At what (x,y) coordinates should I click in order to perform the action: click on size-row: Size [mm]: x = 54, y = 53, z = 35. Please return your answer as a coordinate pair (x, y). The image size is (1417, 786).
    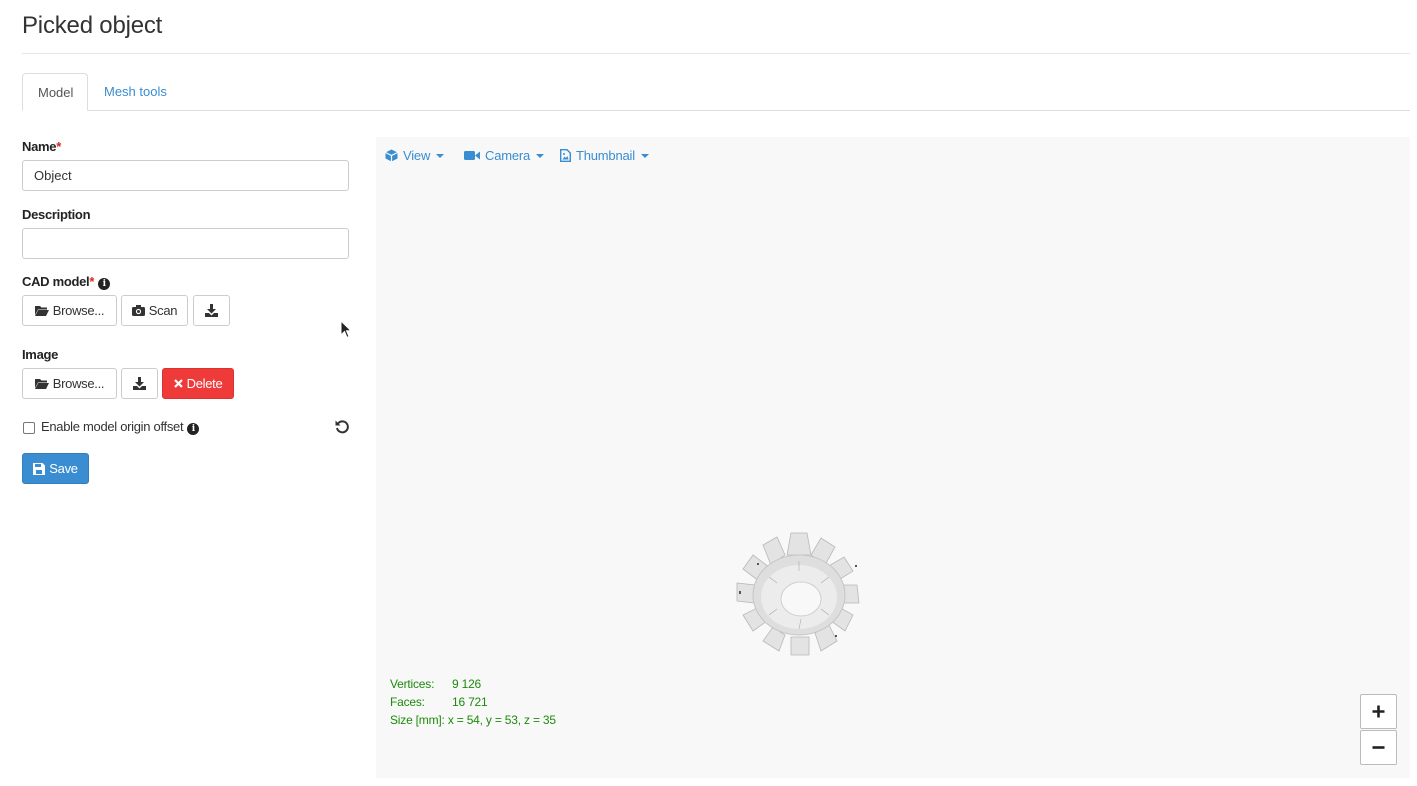
    Looking at the image, I should click on (473, 720).